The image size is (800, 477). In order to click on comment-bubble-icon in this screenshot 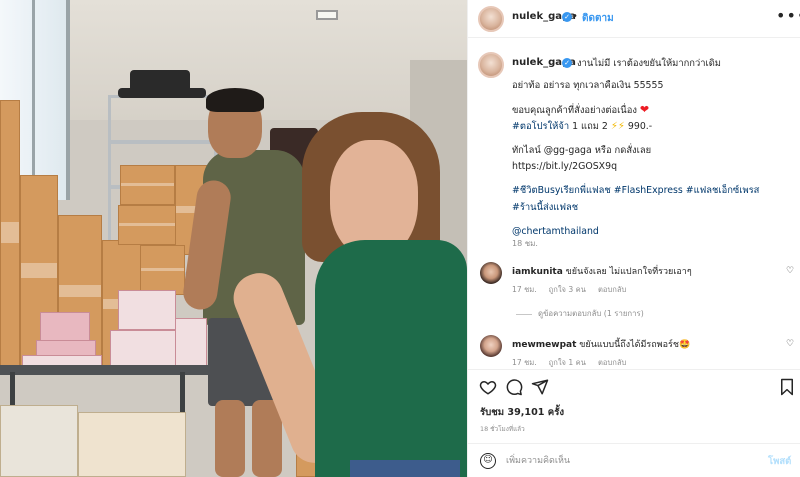, I will do `click(514, 389)`.